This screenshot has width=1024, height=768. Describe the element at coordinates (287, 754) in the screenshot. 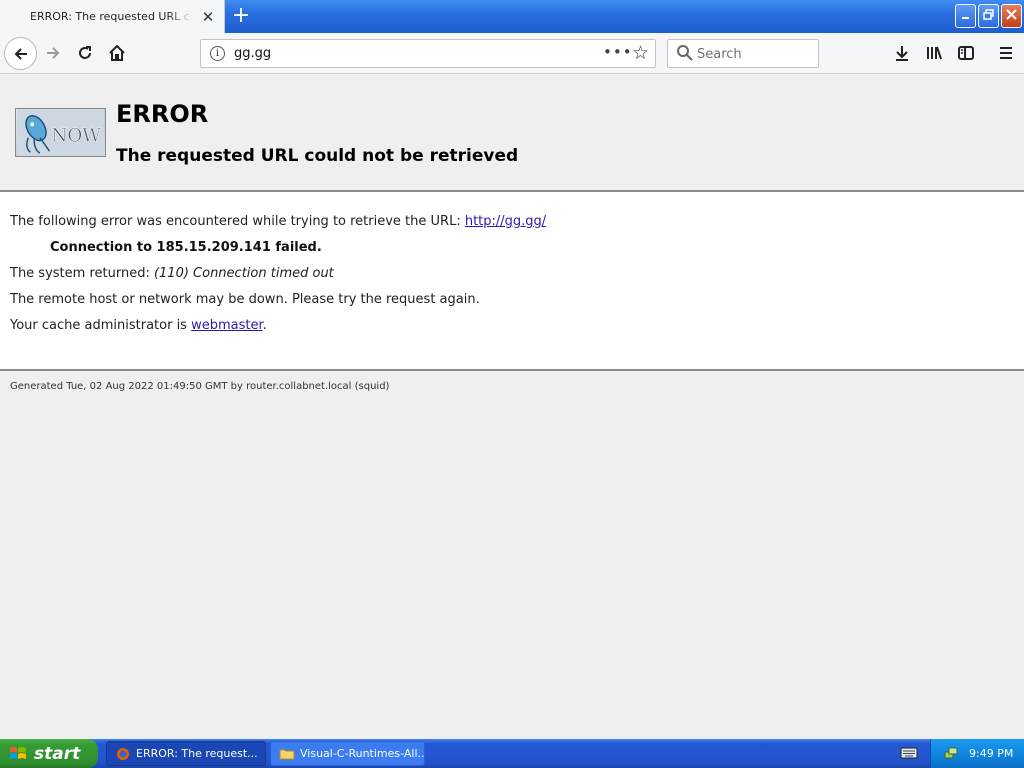

I see `folder-icon` at that location.